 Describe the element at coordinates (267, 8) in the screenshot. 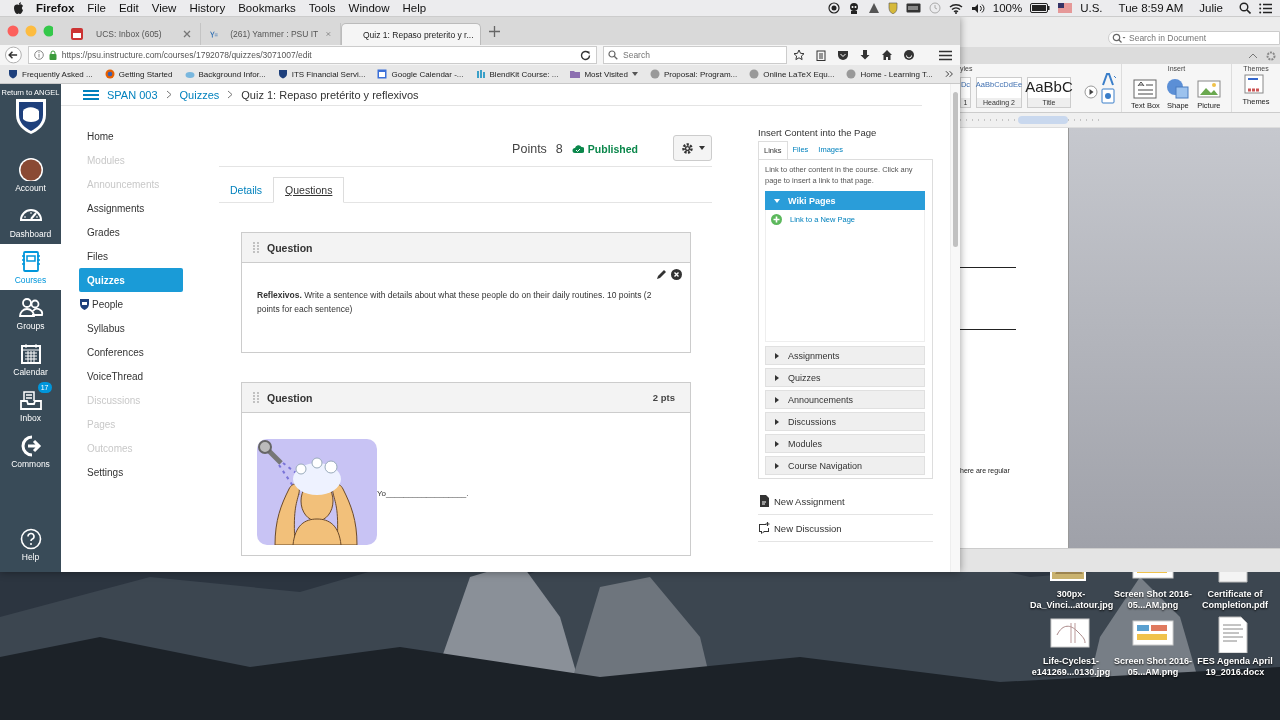

I see `menu-item: Bookmarks` at that location.